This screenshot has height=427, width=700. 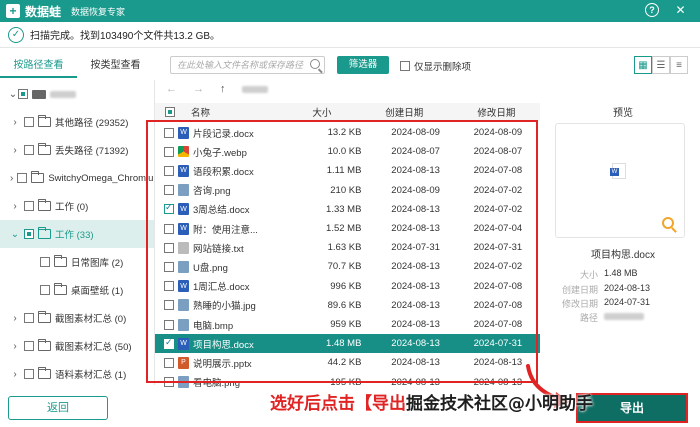 I want to click on drive-icon, so click(x=39, y=94).